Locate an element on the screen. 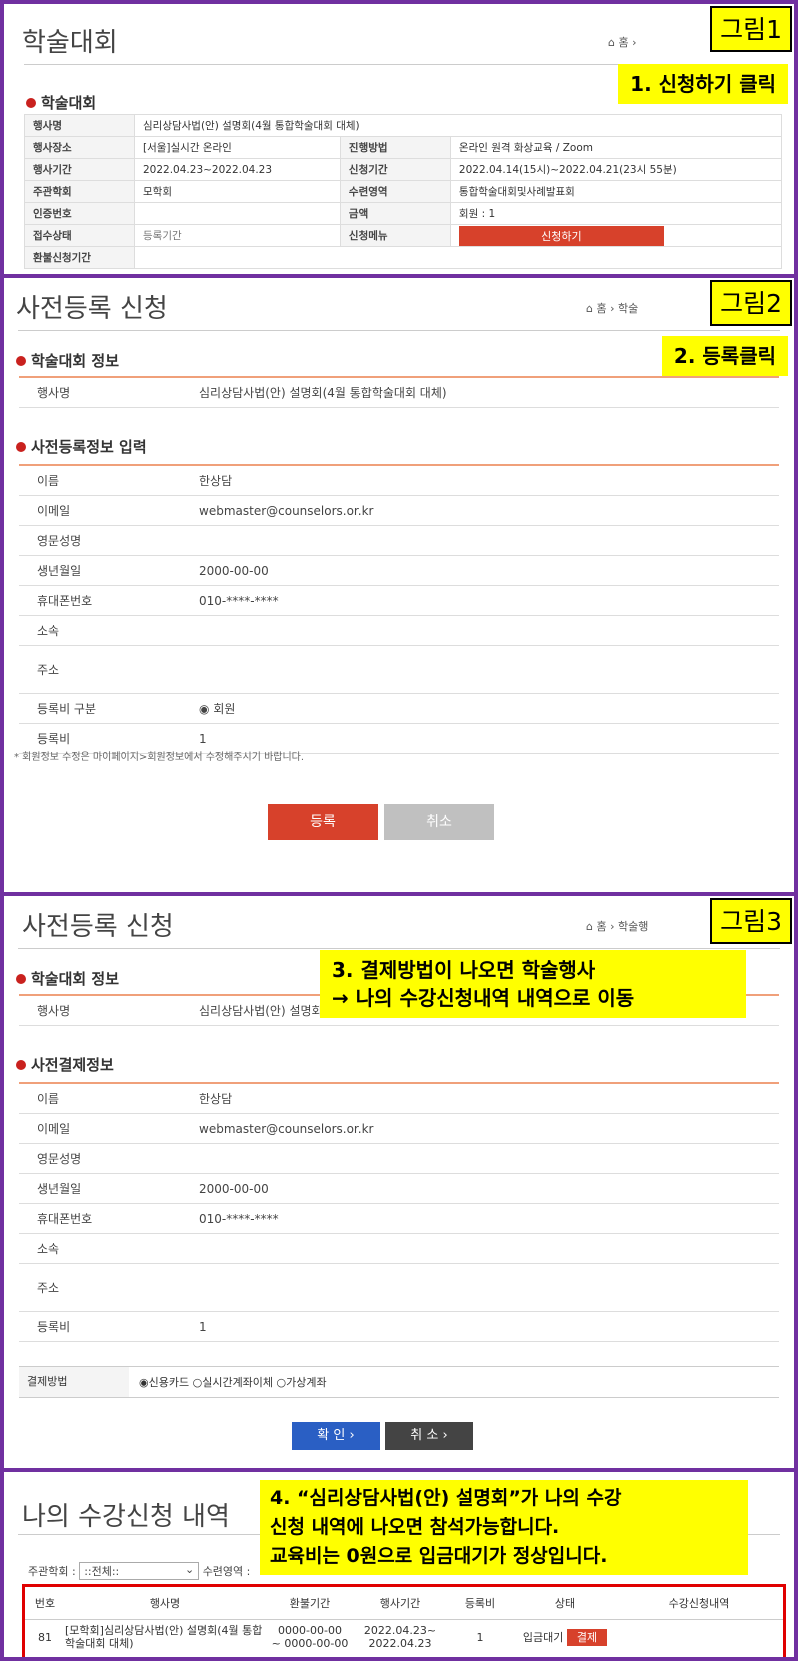  pay-button: 결제 is located at coordinates (587, 1638).